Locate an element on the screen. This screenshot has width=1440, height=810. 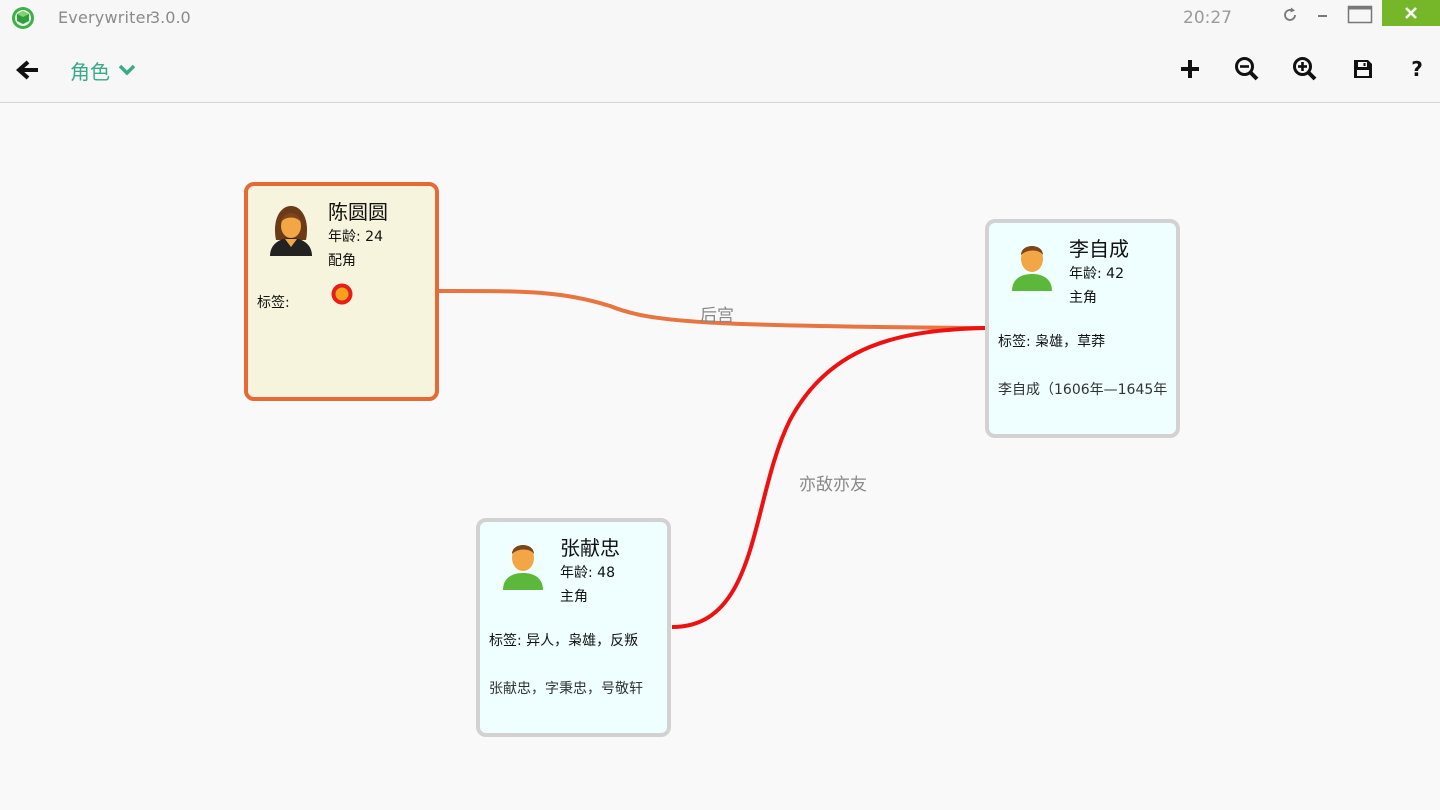
relation-label-harem: 后宫 is located at coordinates (717, 313).